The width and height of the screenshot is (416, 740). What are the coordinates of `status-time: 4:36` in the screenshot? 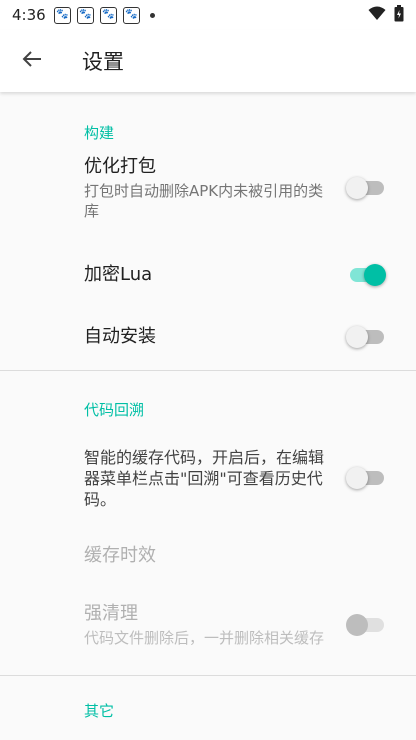 It's located at (29, 15).